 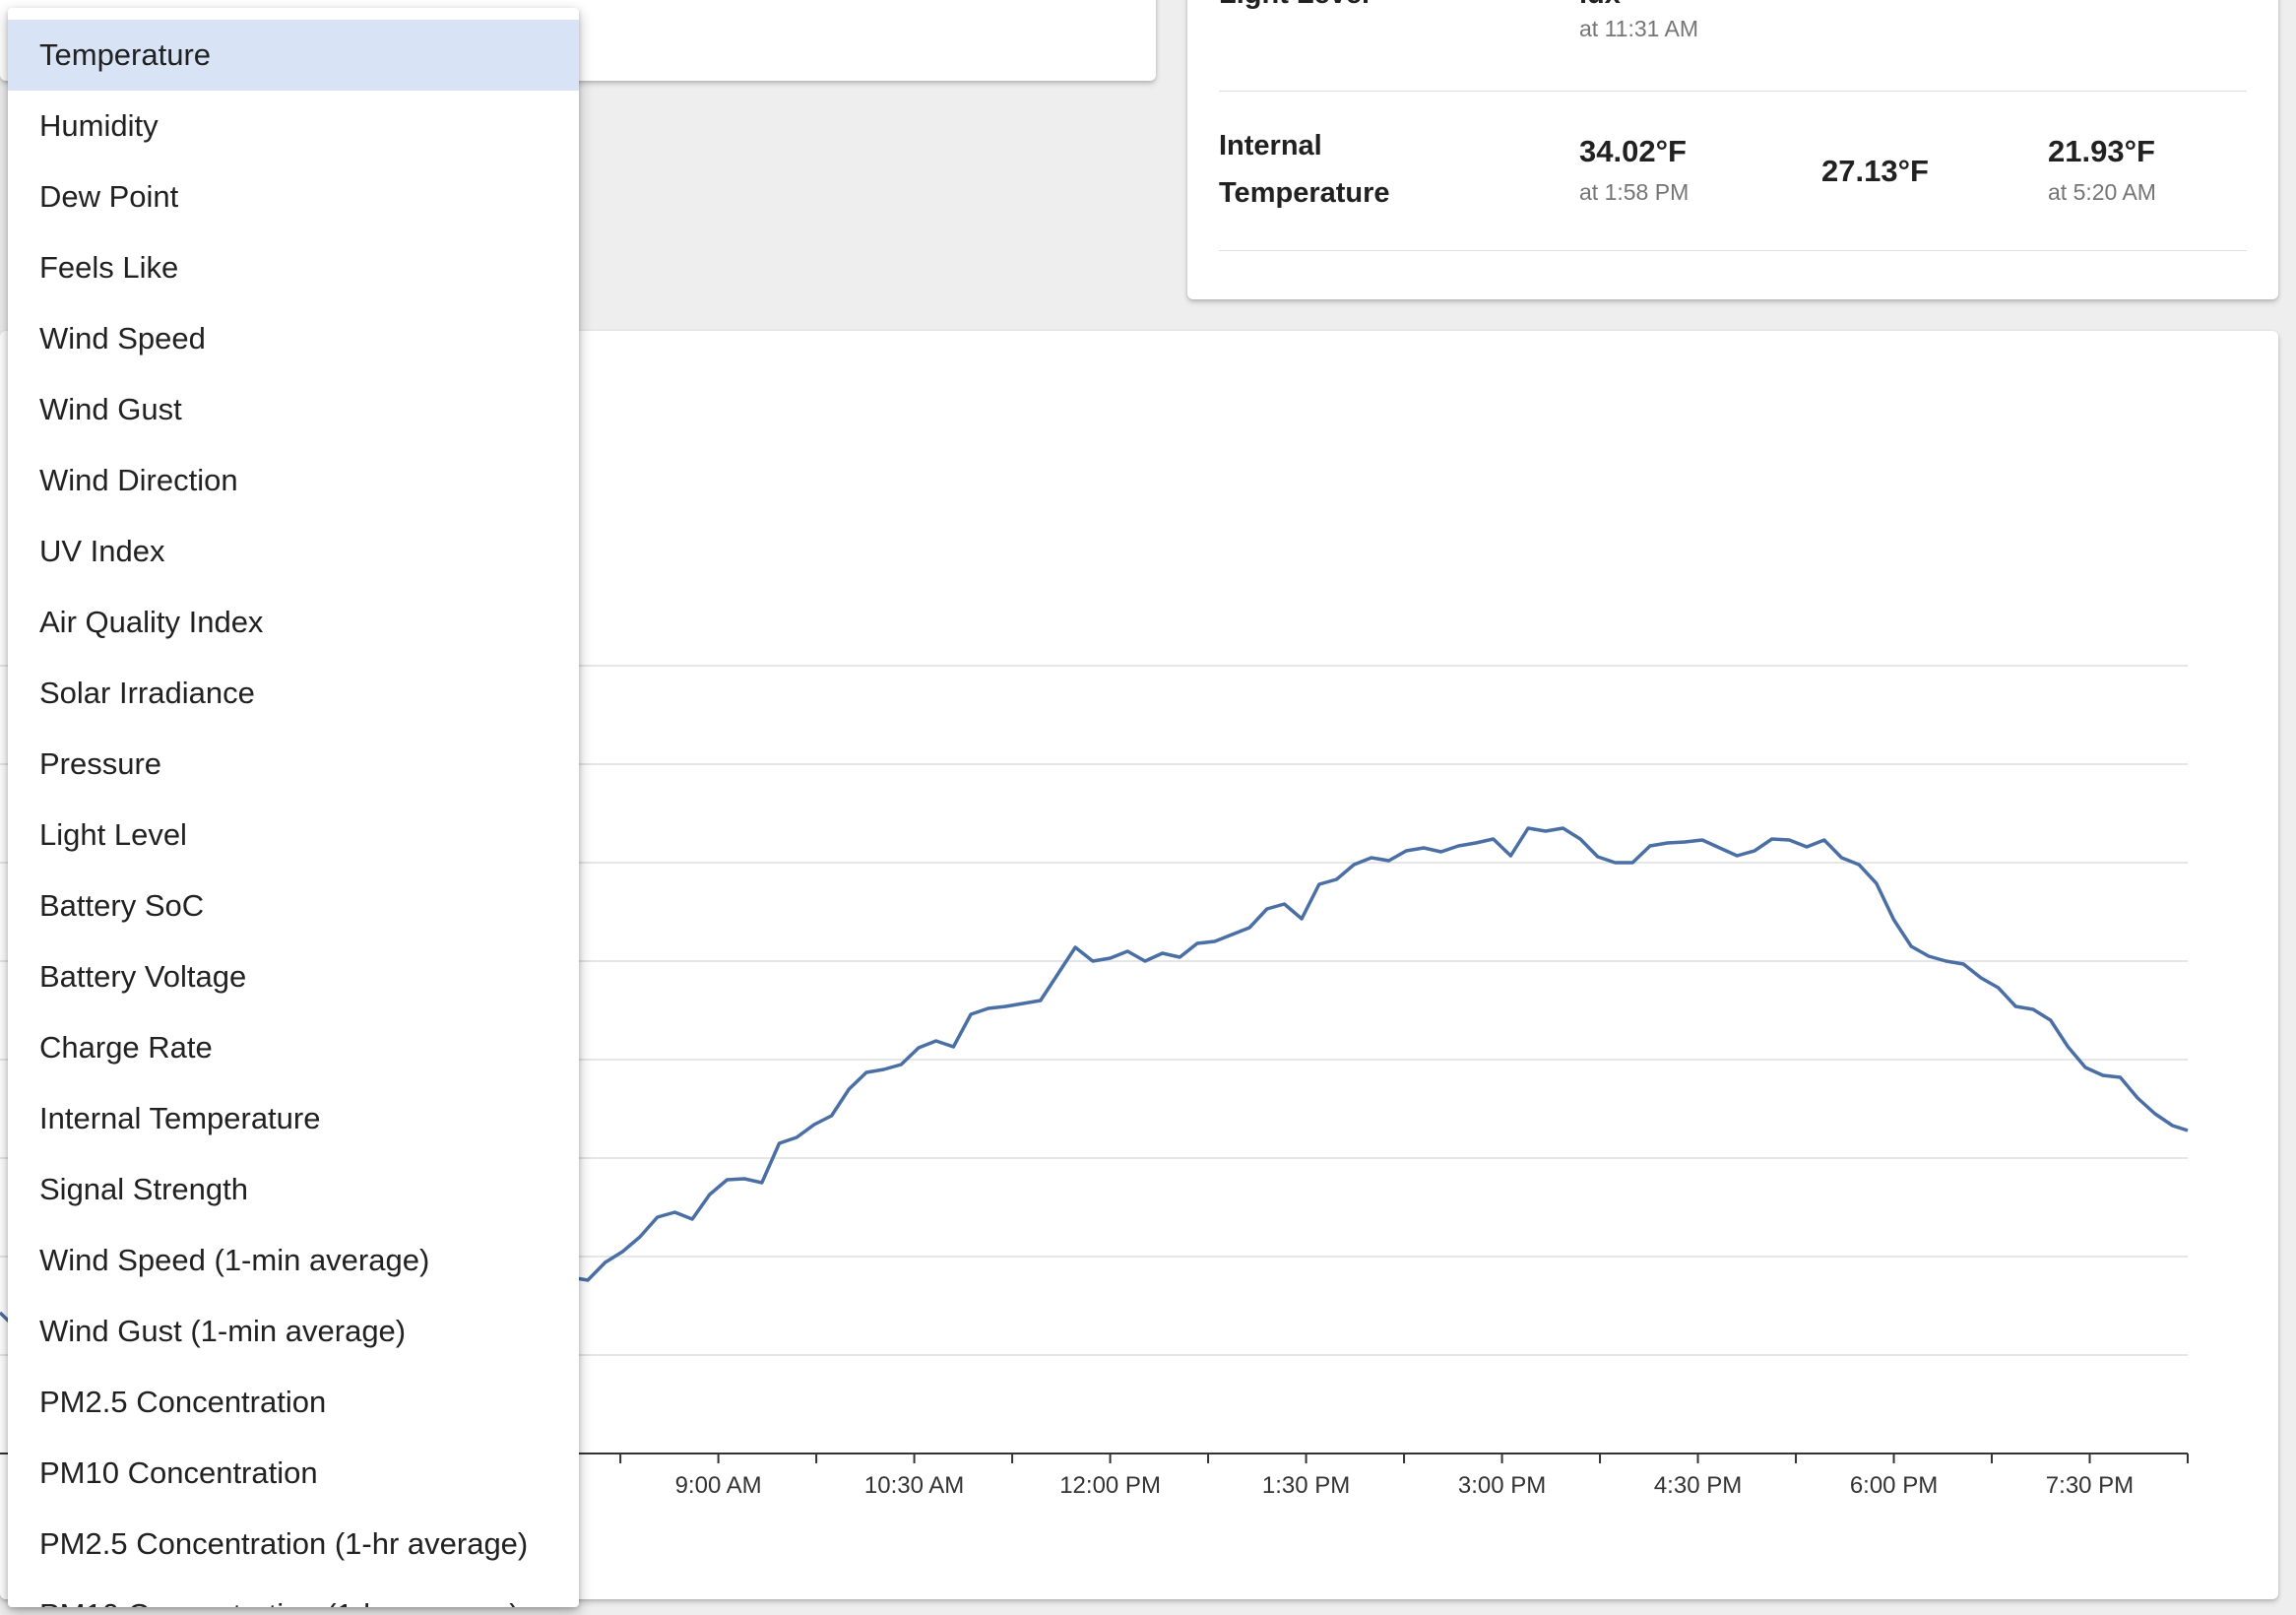 What do you see at coordinates (293, 1189) in the screenshot?
I see `menu-item-signal-strength: Signal Strength` at bounding box center [293, 1189].